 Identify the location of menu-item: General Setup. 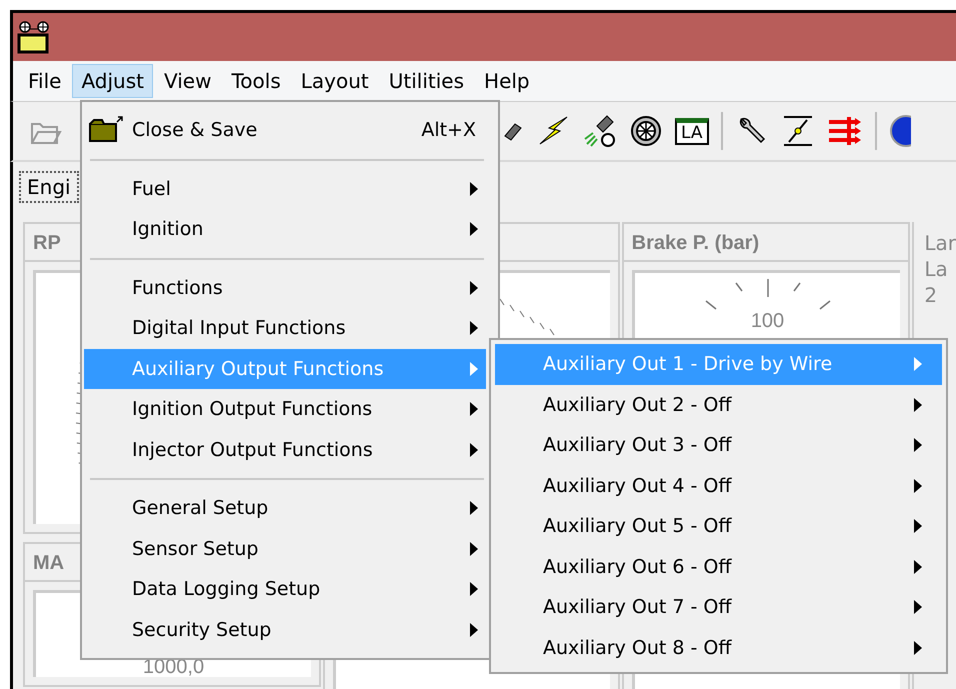
(285, 508).